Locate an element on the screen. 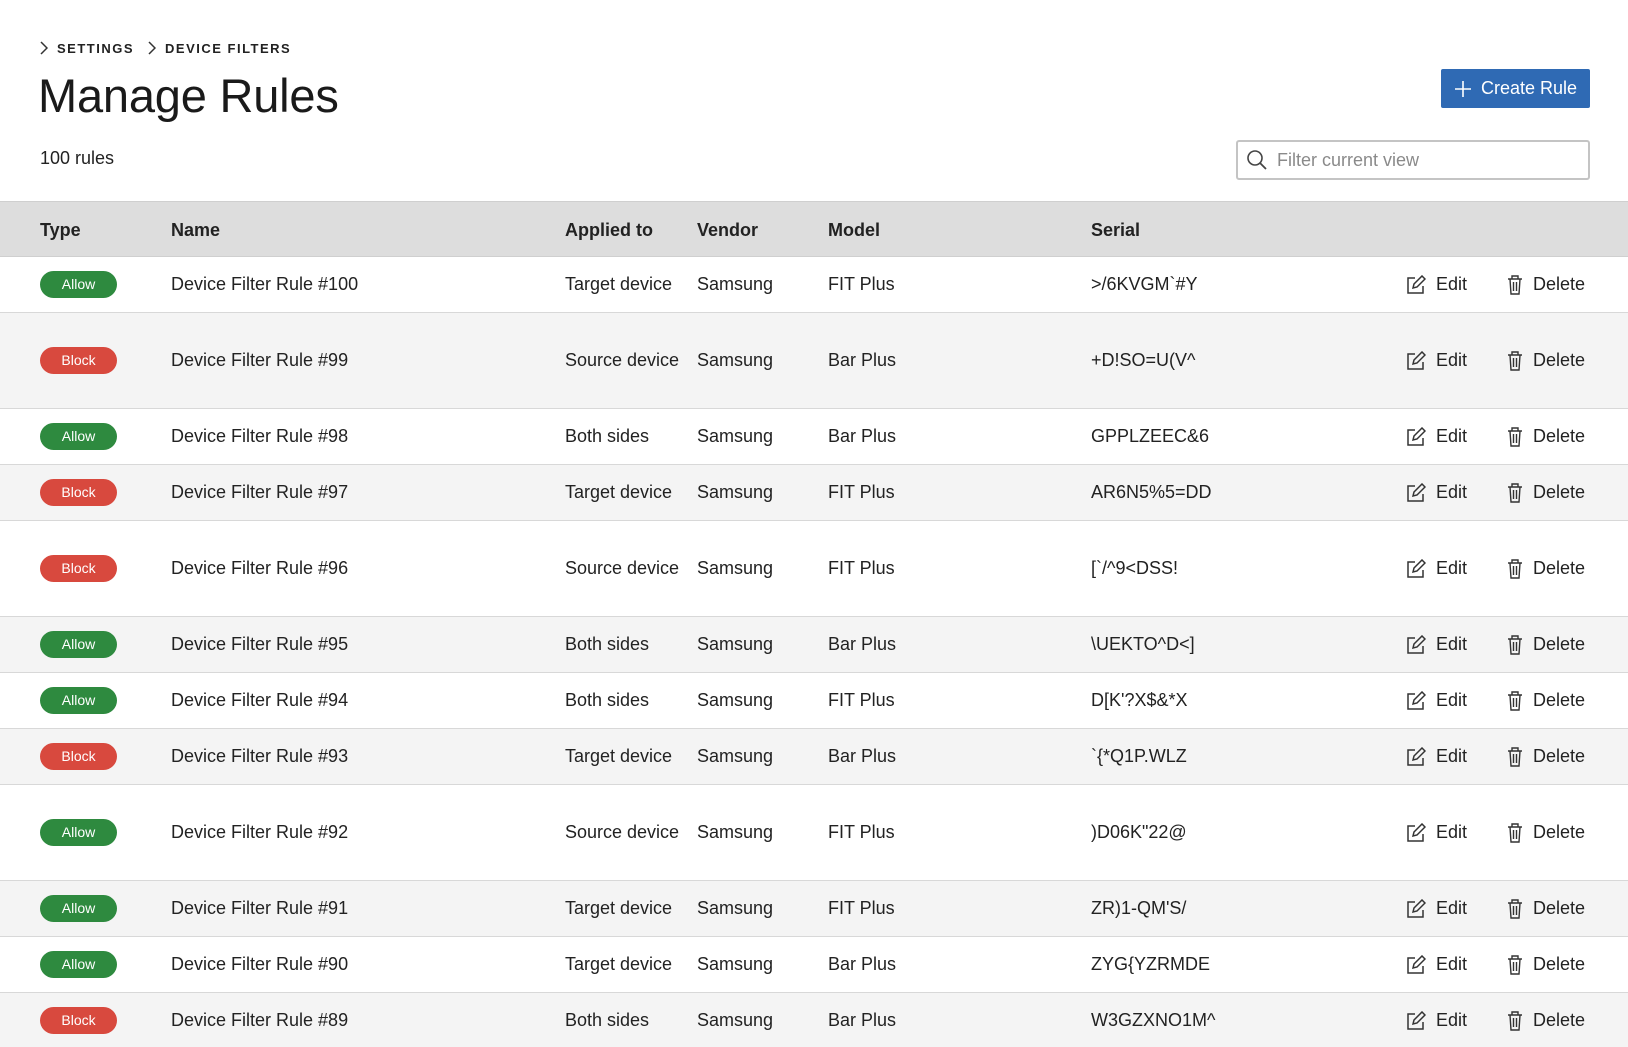 Image resolution: width=1628 pixels, height=1047 pixels. column-header-vendor: Vendor is located at coordinates (727, 230).